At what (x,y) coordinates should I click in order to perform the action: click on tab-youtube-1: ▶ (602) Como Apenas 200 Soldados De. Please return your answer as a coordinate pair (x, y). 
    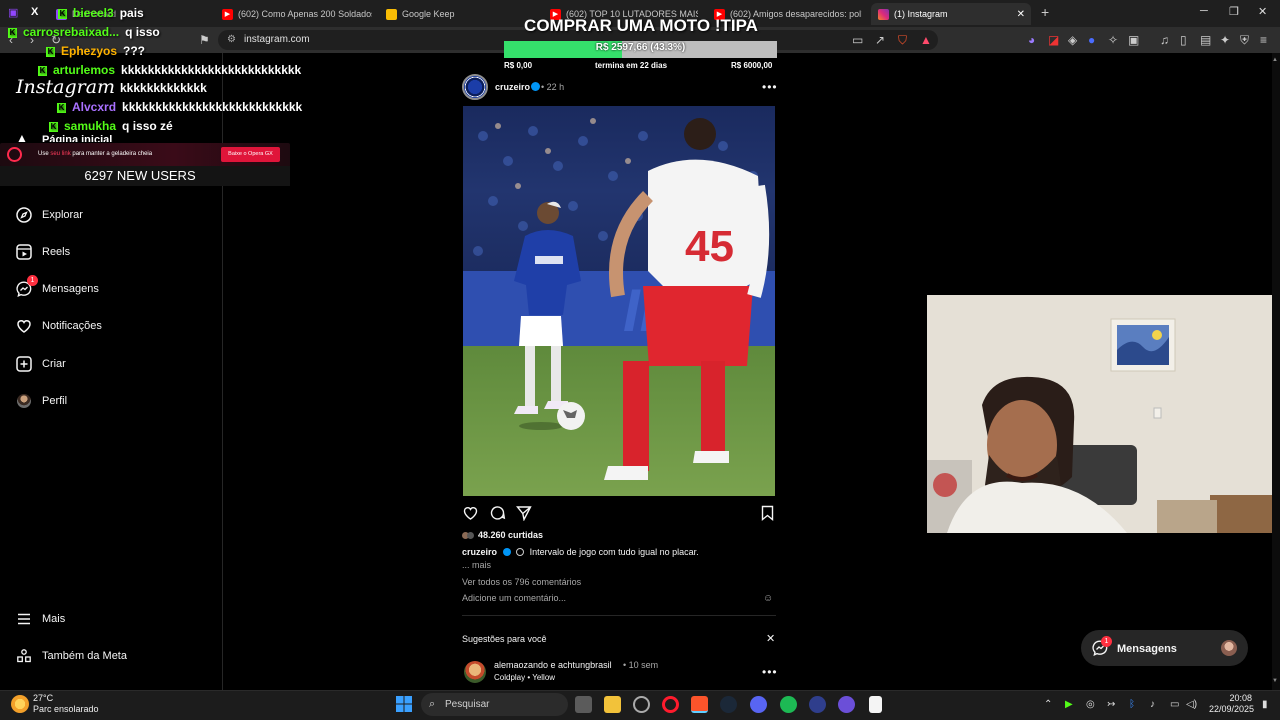
    Looking at the image, I should click on (297, 14).